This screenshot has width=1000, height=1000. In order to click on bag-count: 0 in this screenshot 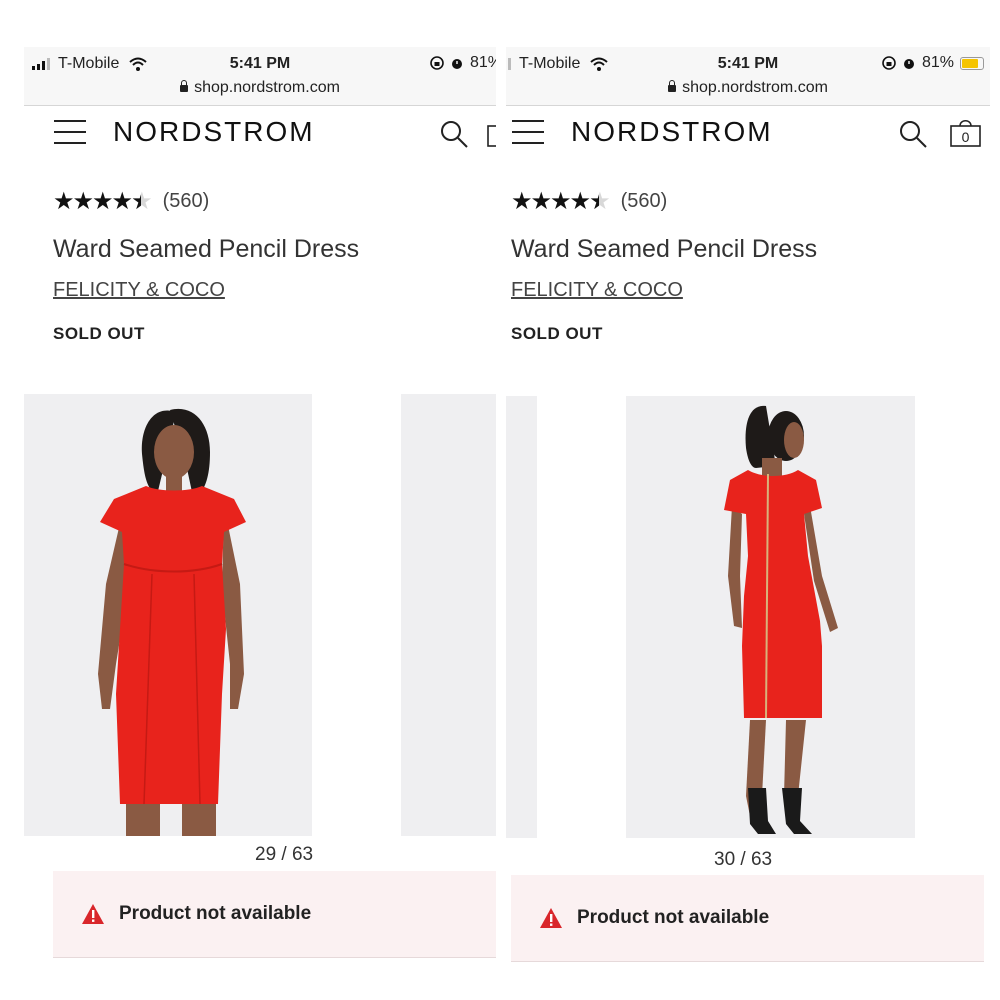, I will do `click(966, 137)`.